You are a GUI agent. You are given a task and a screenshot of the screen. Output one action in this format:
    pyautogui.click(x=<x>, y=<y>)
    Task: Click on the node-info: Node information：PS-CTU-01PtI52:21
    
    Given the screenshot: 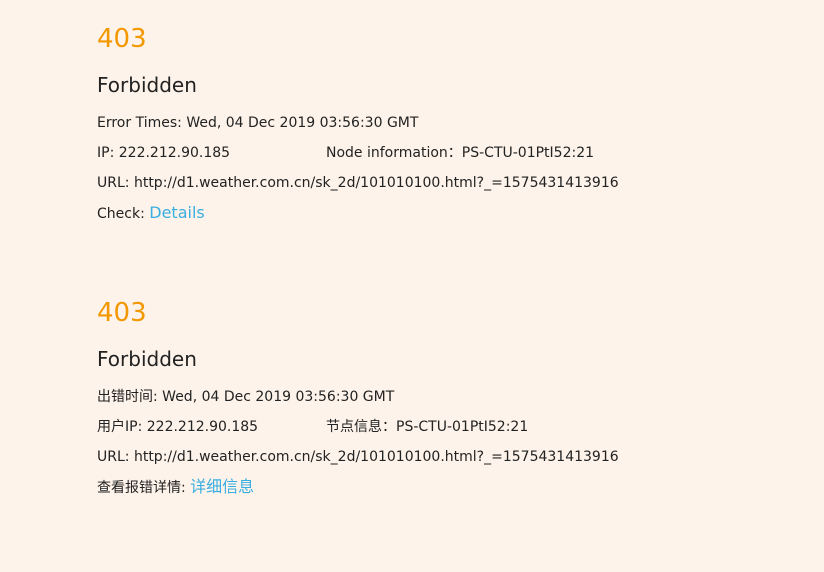 What is the action you would take?
    pyautogui.click(x=460, y=153)
    